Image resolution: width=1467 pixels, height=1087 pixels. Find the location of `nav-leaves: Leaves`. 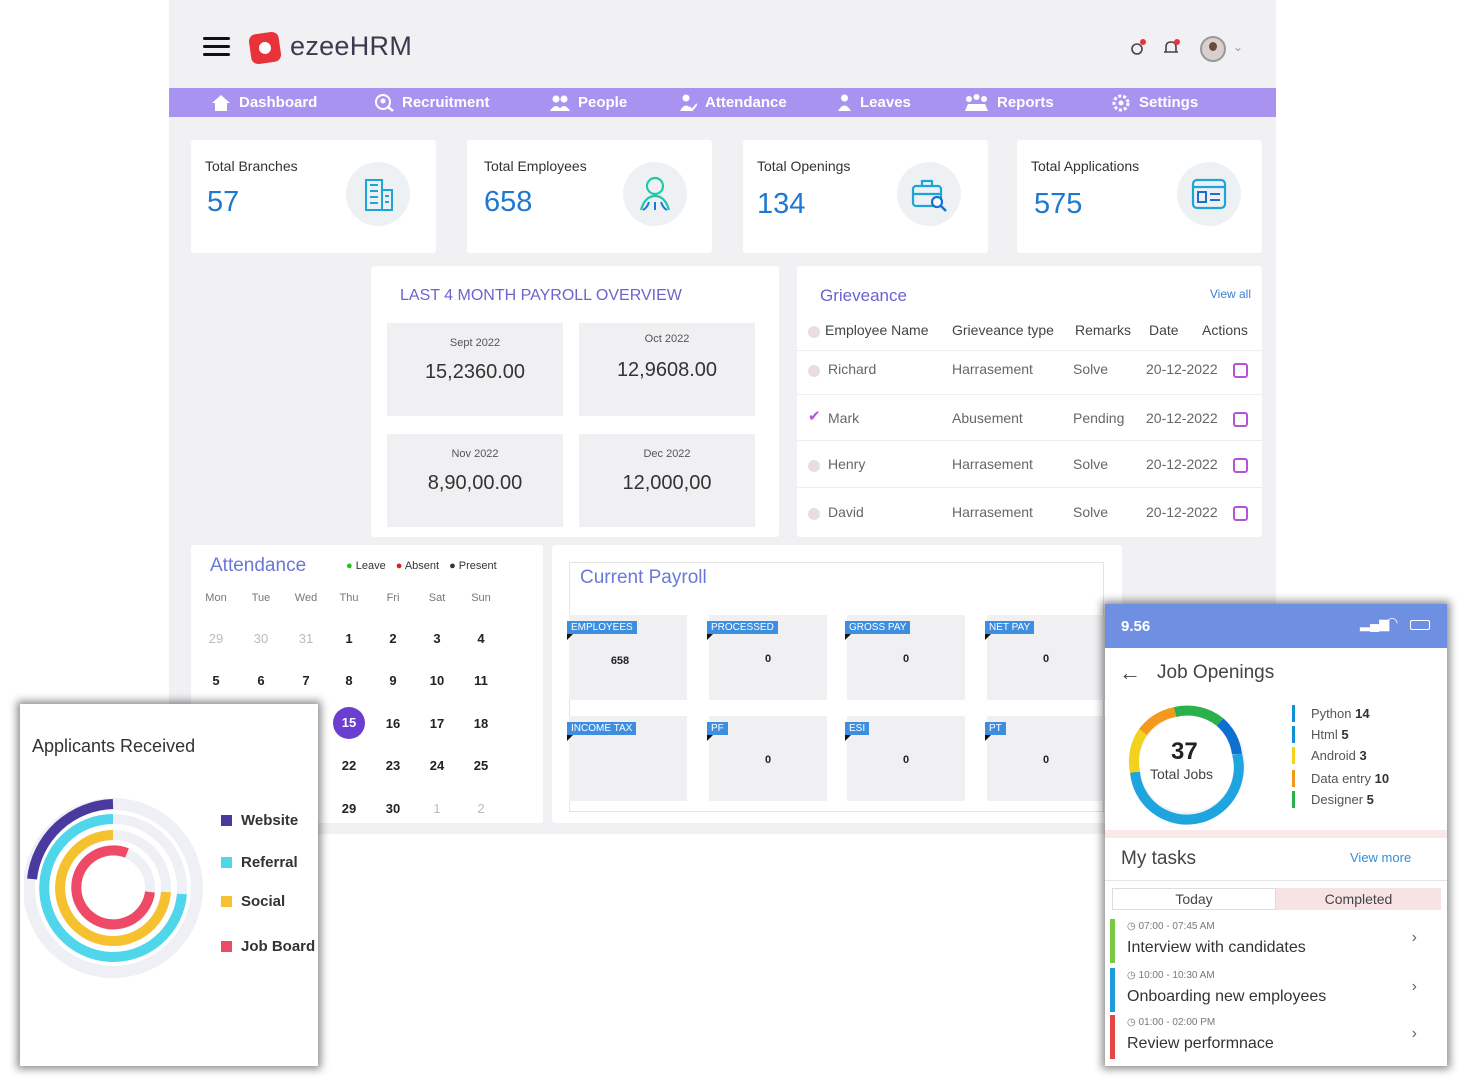

nav-leaves: Leaves is located at coordinates (874, 102).